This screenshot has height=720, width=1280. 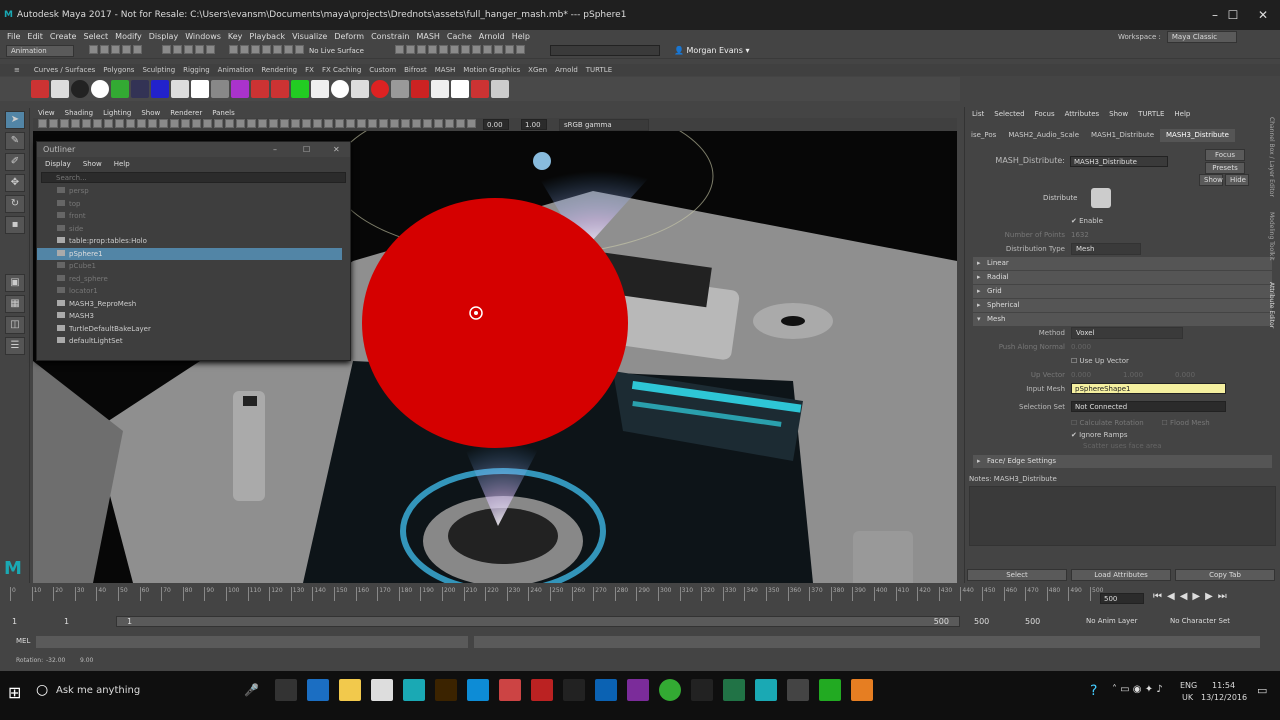 I want to click on copy-tab-button: Copy Tab, so click(x=1225, y=575).